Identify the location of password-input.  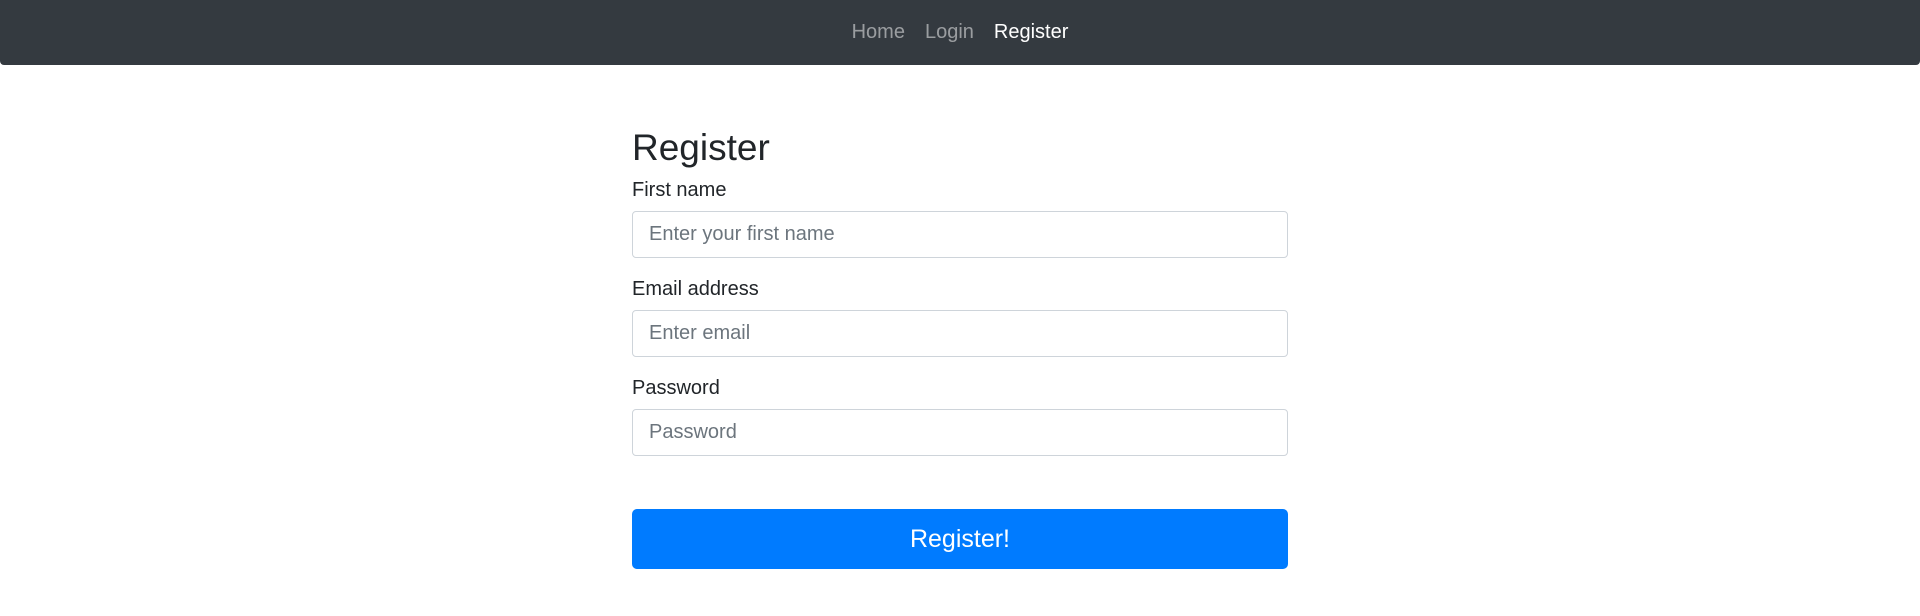
(960, 432).